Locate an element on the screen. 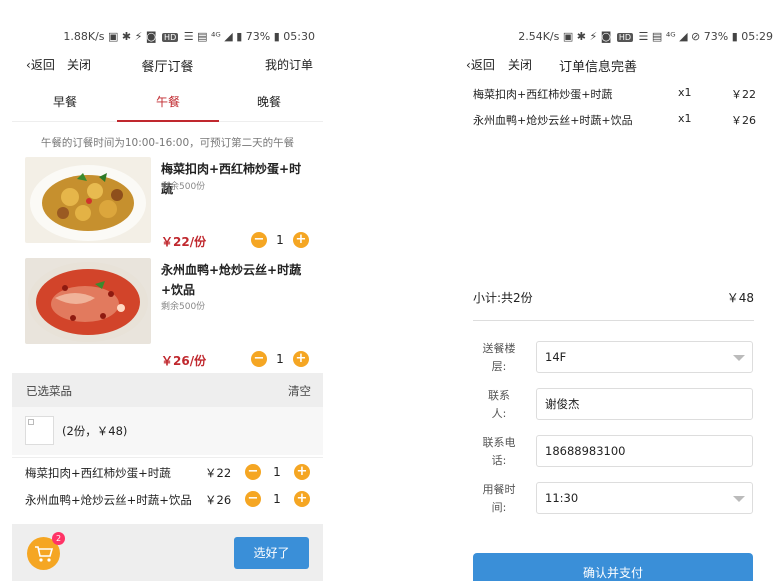 This screenshot has width=781, height=581. nav-bar: ‹返回 关闭 订单信息完善 is located at coordinates (621, 66).